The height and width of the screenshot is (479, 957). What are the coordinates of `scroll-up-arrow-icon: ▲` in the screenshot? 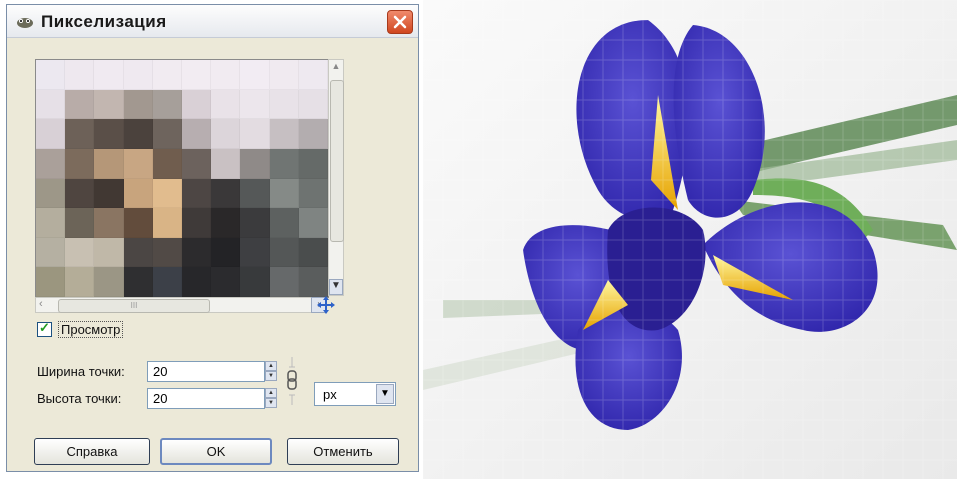 It's located at (336, 68).